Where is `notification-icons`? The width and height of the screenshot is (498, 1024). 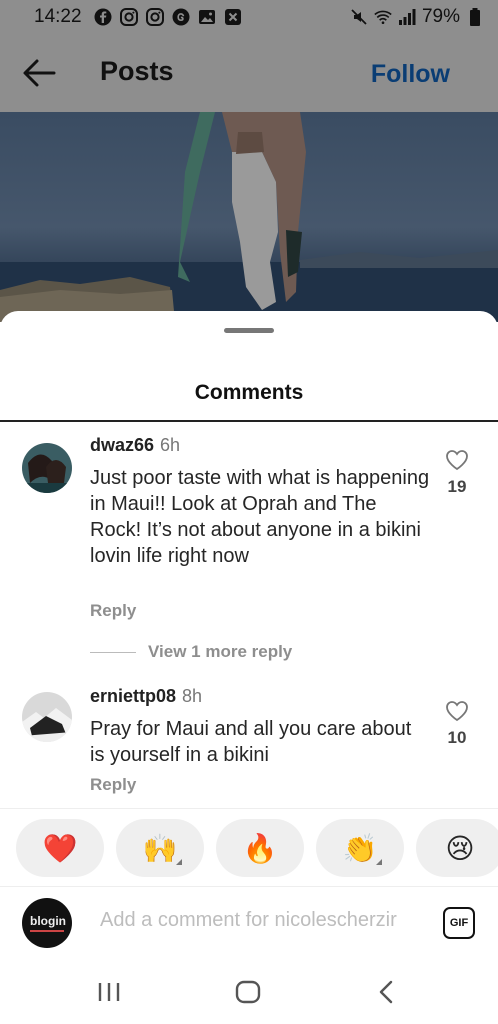 notification-icons is located at coordinates (168, 17).